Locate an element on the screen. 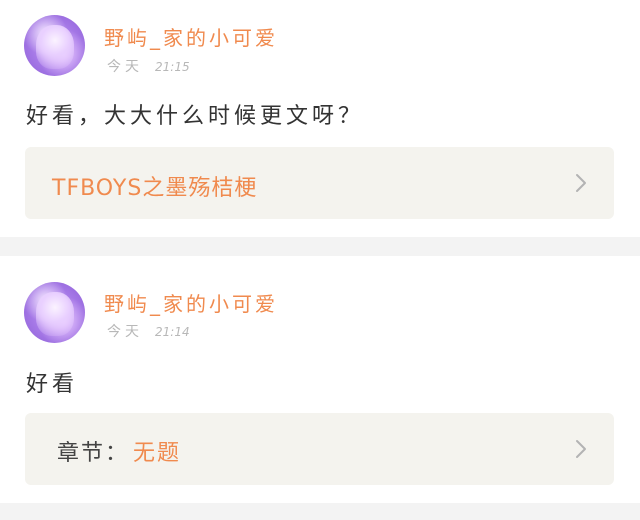  referenced-chapter: 章节： 无题 is located at coordinates (119, 451).